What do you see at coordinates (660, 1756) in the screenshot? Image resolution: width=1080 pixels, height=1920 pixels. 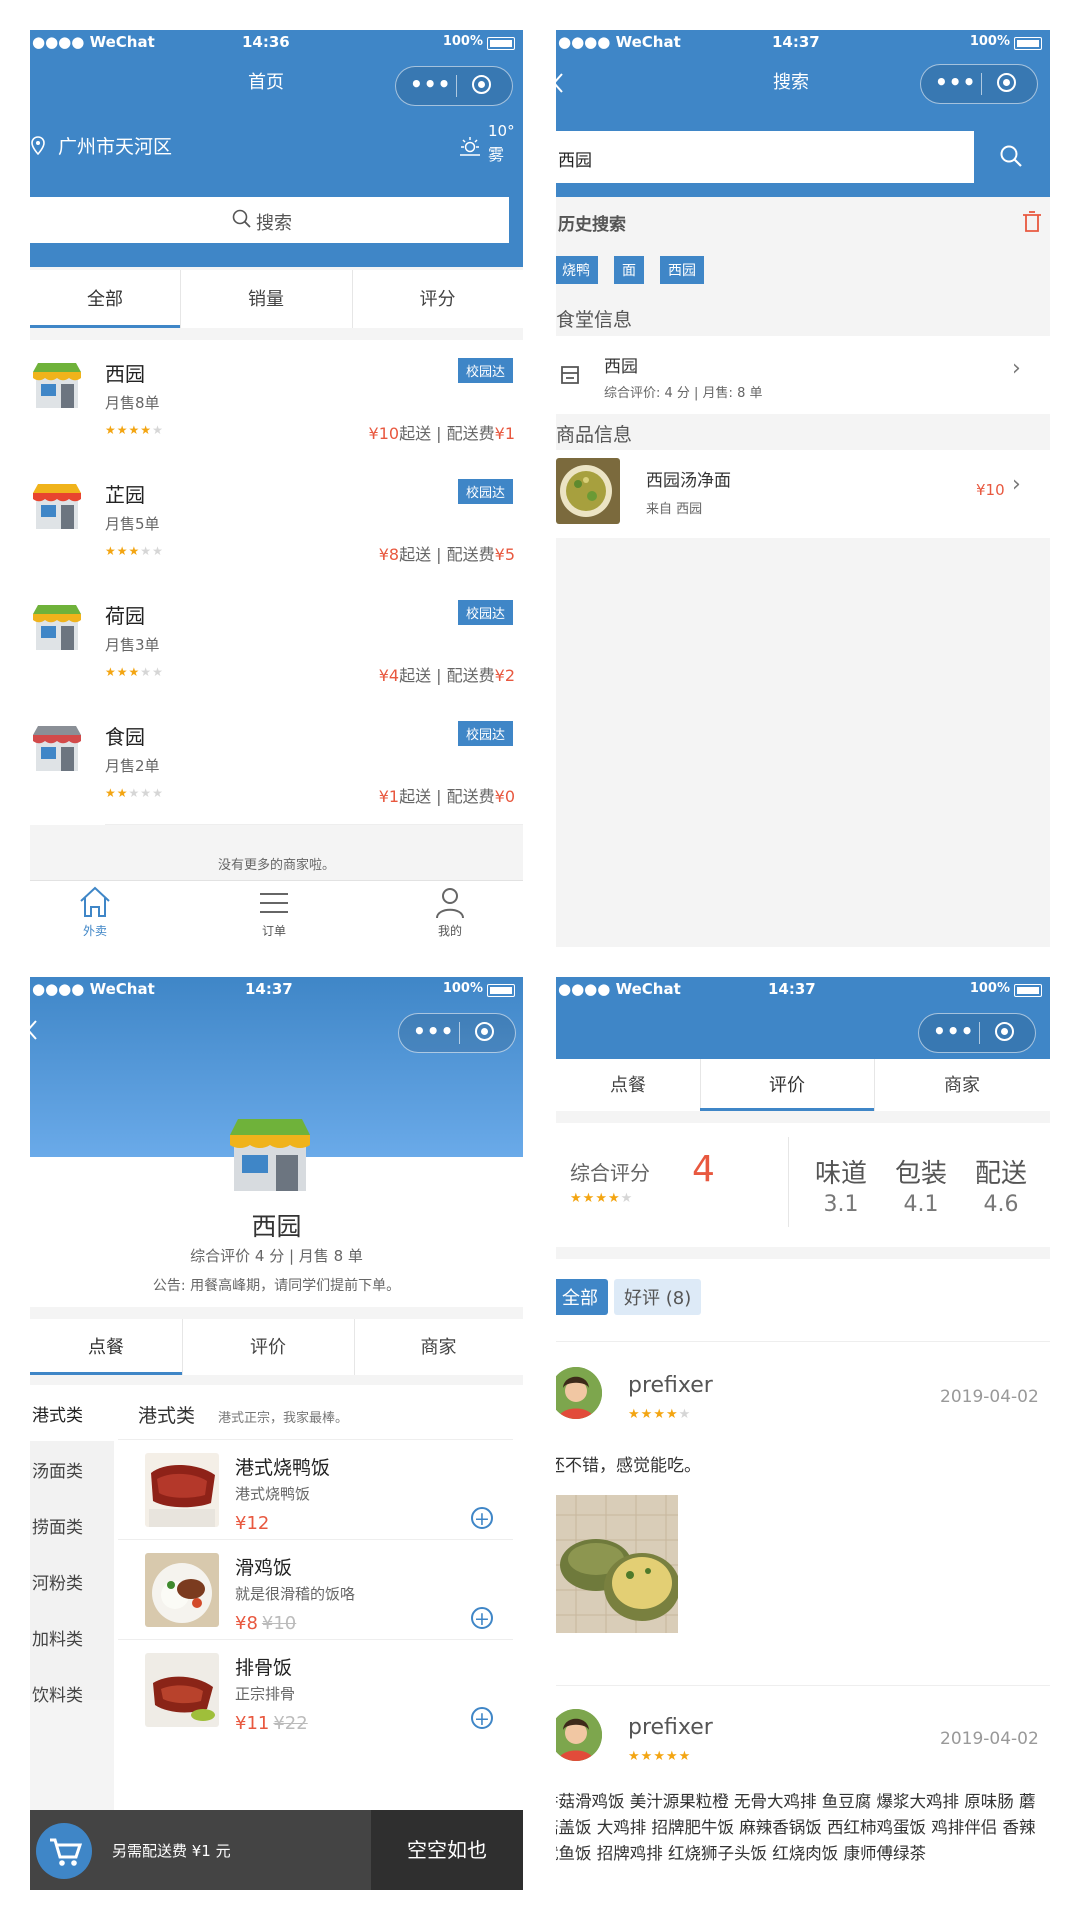 I see `review-stars: ★★★★★` at bounding box center [660, 1756].